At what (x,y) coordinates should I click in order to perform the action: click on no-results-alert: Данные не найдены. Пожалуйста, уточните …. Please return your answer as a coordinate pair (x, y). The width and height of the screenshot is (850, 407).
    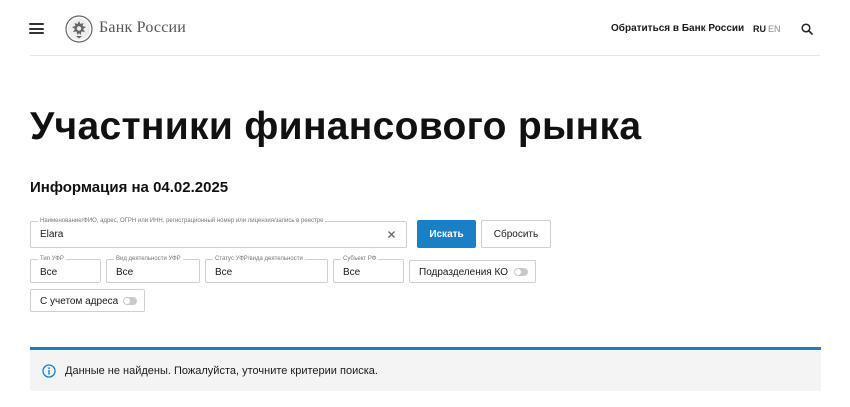
    Looking at the image, I should click on (425, 369).